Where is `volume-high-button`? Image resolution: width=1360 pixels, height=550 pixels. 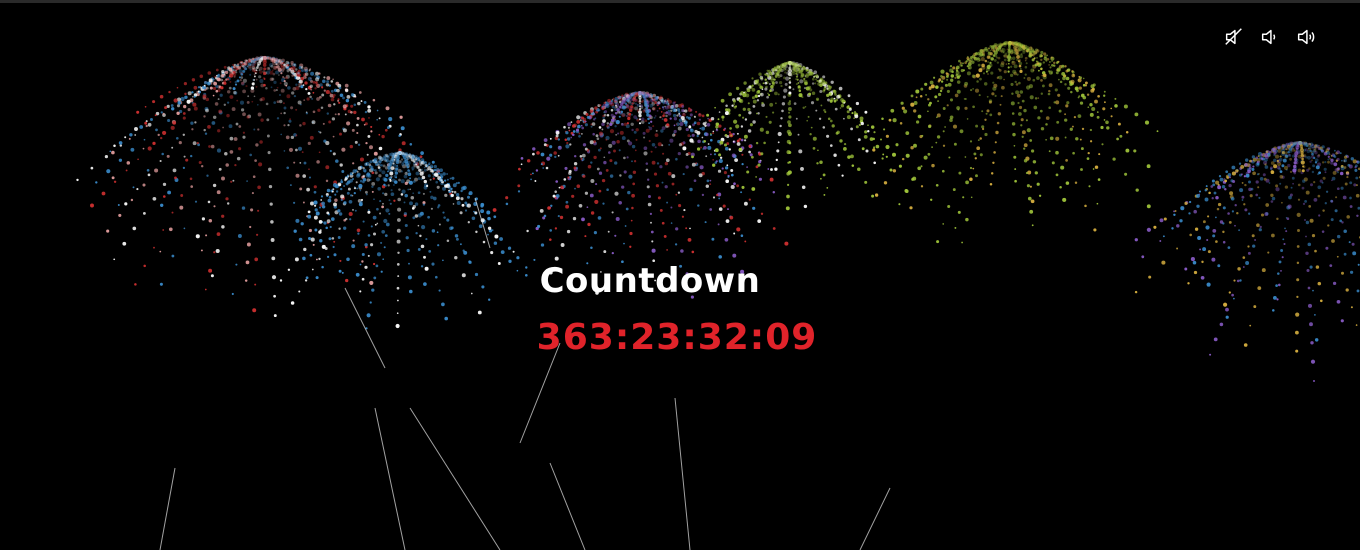
volume-high-button is located at coordinates (1306, 37).